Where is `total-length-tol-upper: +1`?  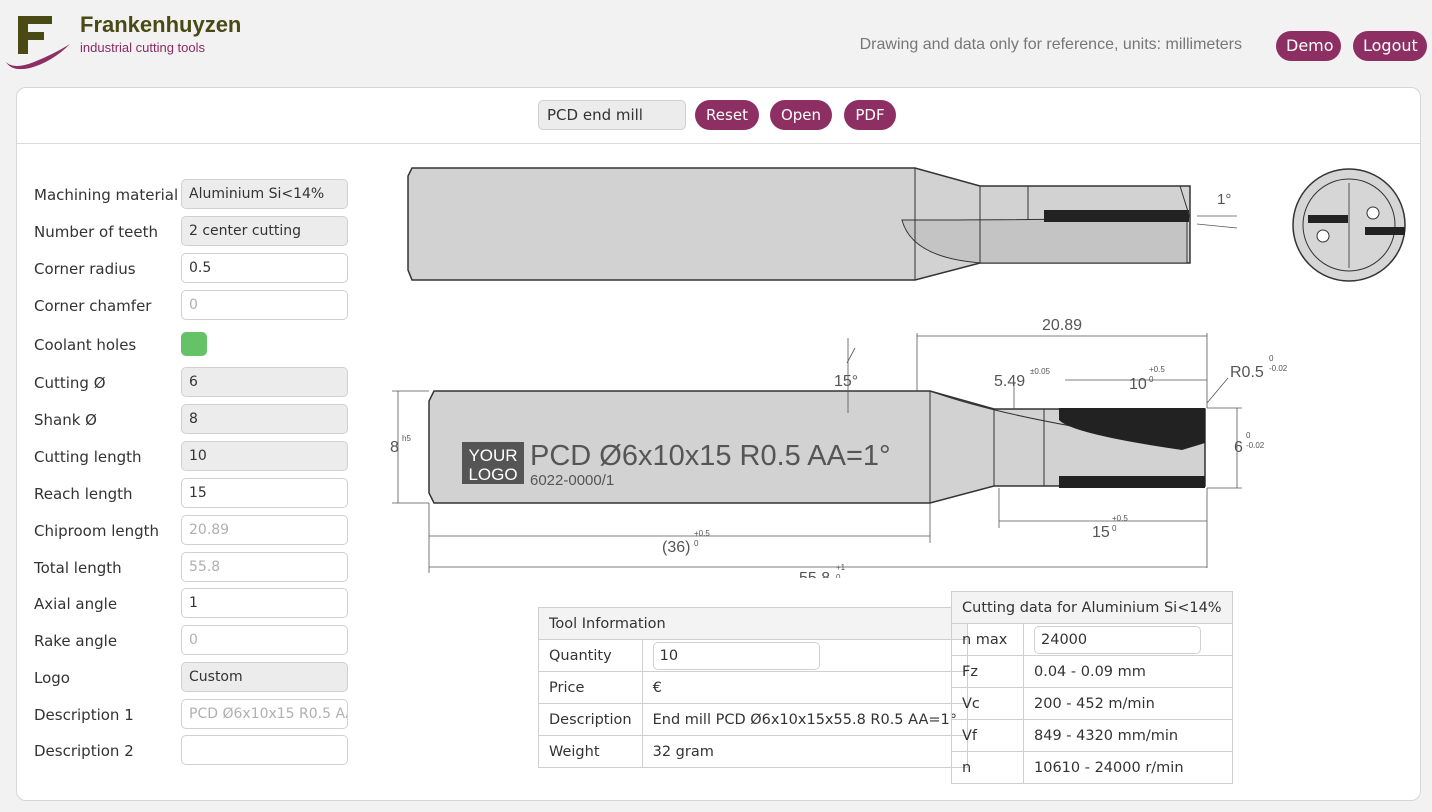
total-length-tol-upper: +1 is located at coordinates (841, 567).